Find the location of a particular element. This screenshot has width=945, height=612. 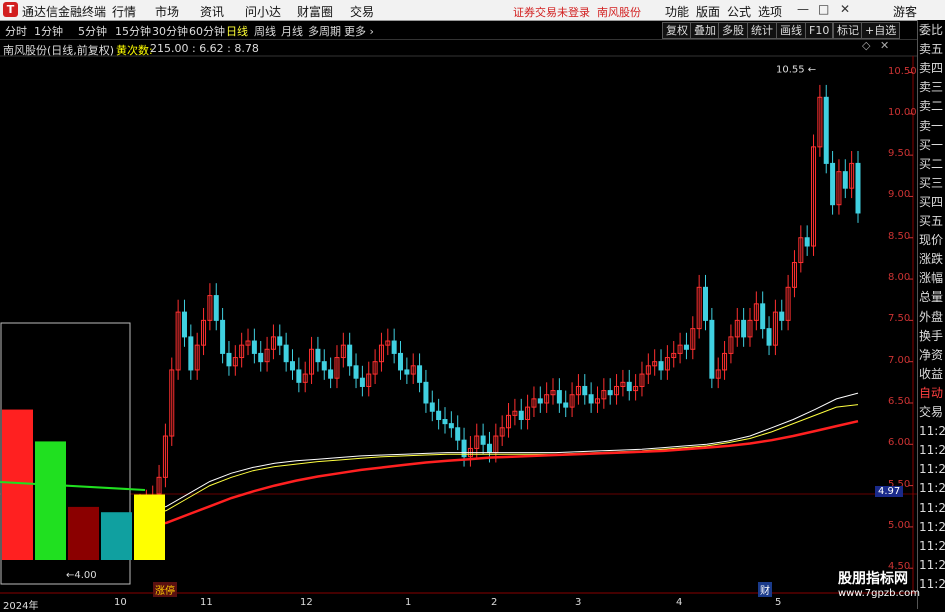

menu-item-wealth: 财富圈 is located at coordinates (315, 11).